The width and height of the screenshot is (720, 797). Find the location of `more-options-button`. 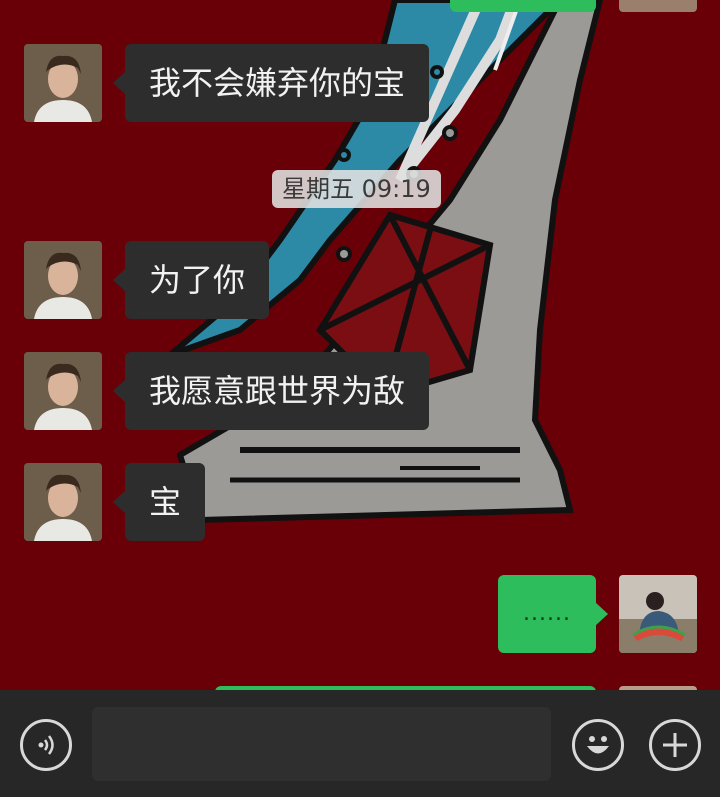

more-options-button is located at coordinates (675, 745).